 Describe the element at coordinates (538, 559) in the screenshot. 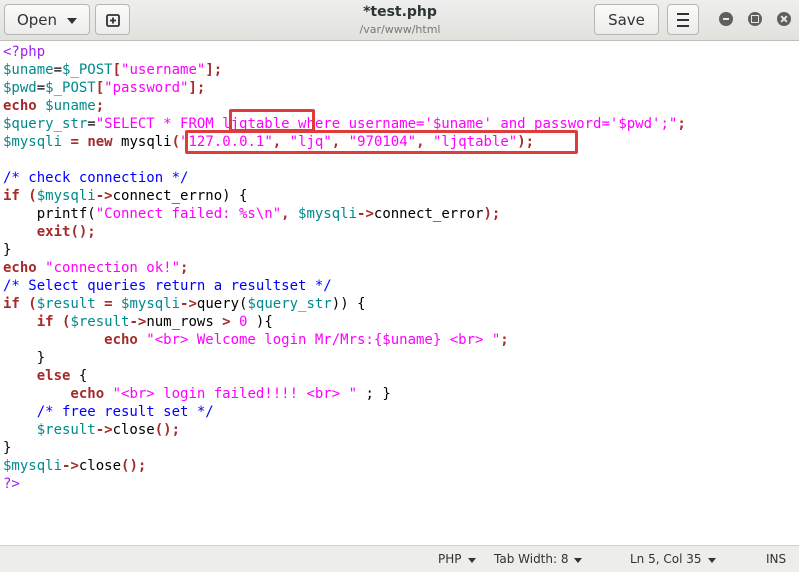

I see `tab-width-selector: Tab Width: 8` at that location.